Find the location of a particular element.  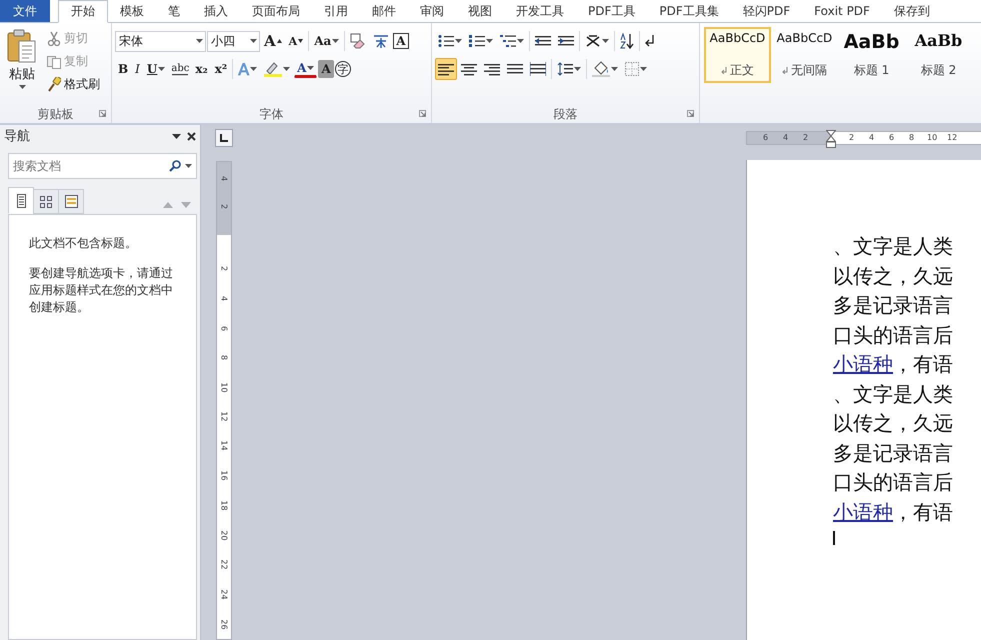

ruler-number: 26 is located at coordinates (224, 625).